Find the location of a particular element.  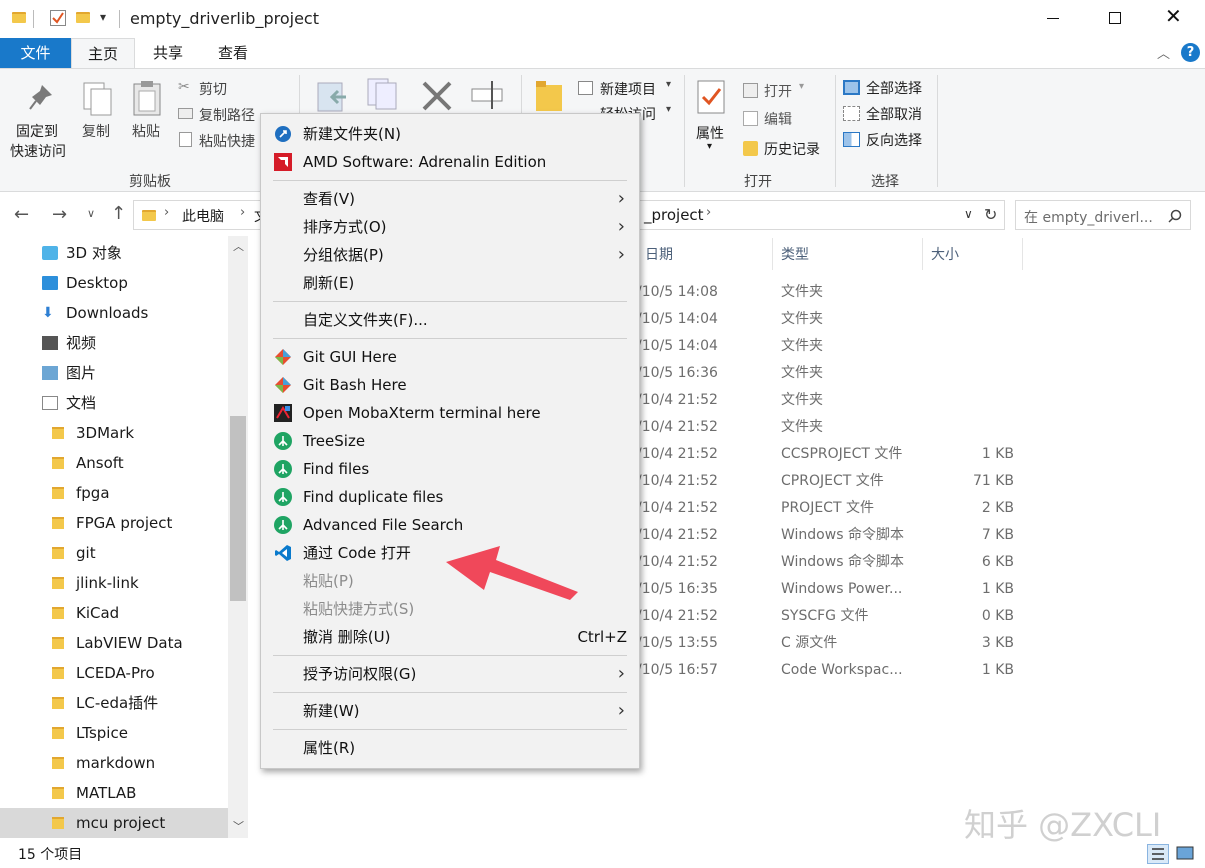

help-icon: ? is located at coordinates (1190, 52).